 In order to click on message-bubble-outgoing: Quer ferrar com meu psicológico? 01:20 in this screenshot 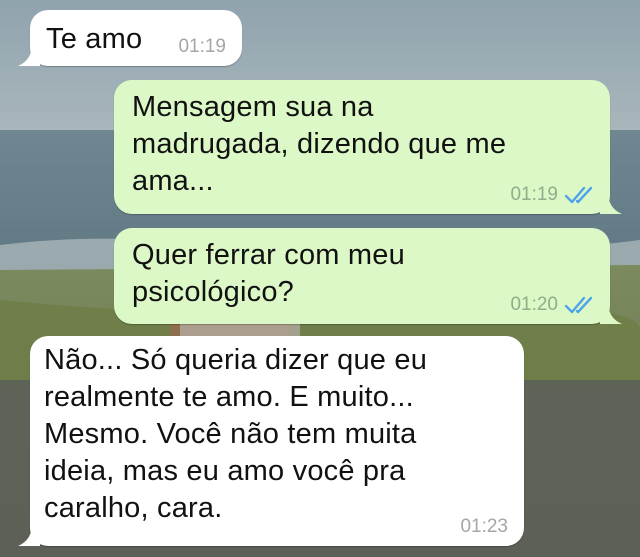, I will do `click(368, 276)`.